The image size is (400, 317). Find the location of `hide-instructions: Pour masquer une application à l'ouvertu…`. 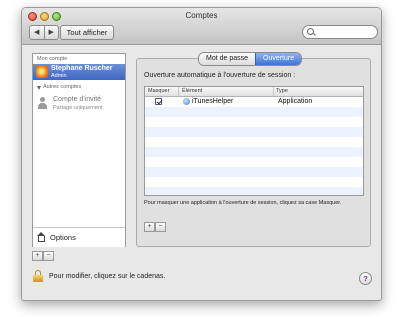

hide-instructions: Pour masquer une application à l'ouvertu… is located at coordinates (243, 203).